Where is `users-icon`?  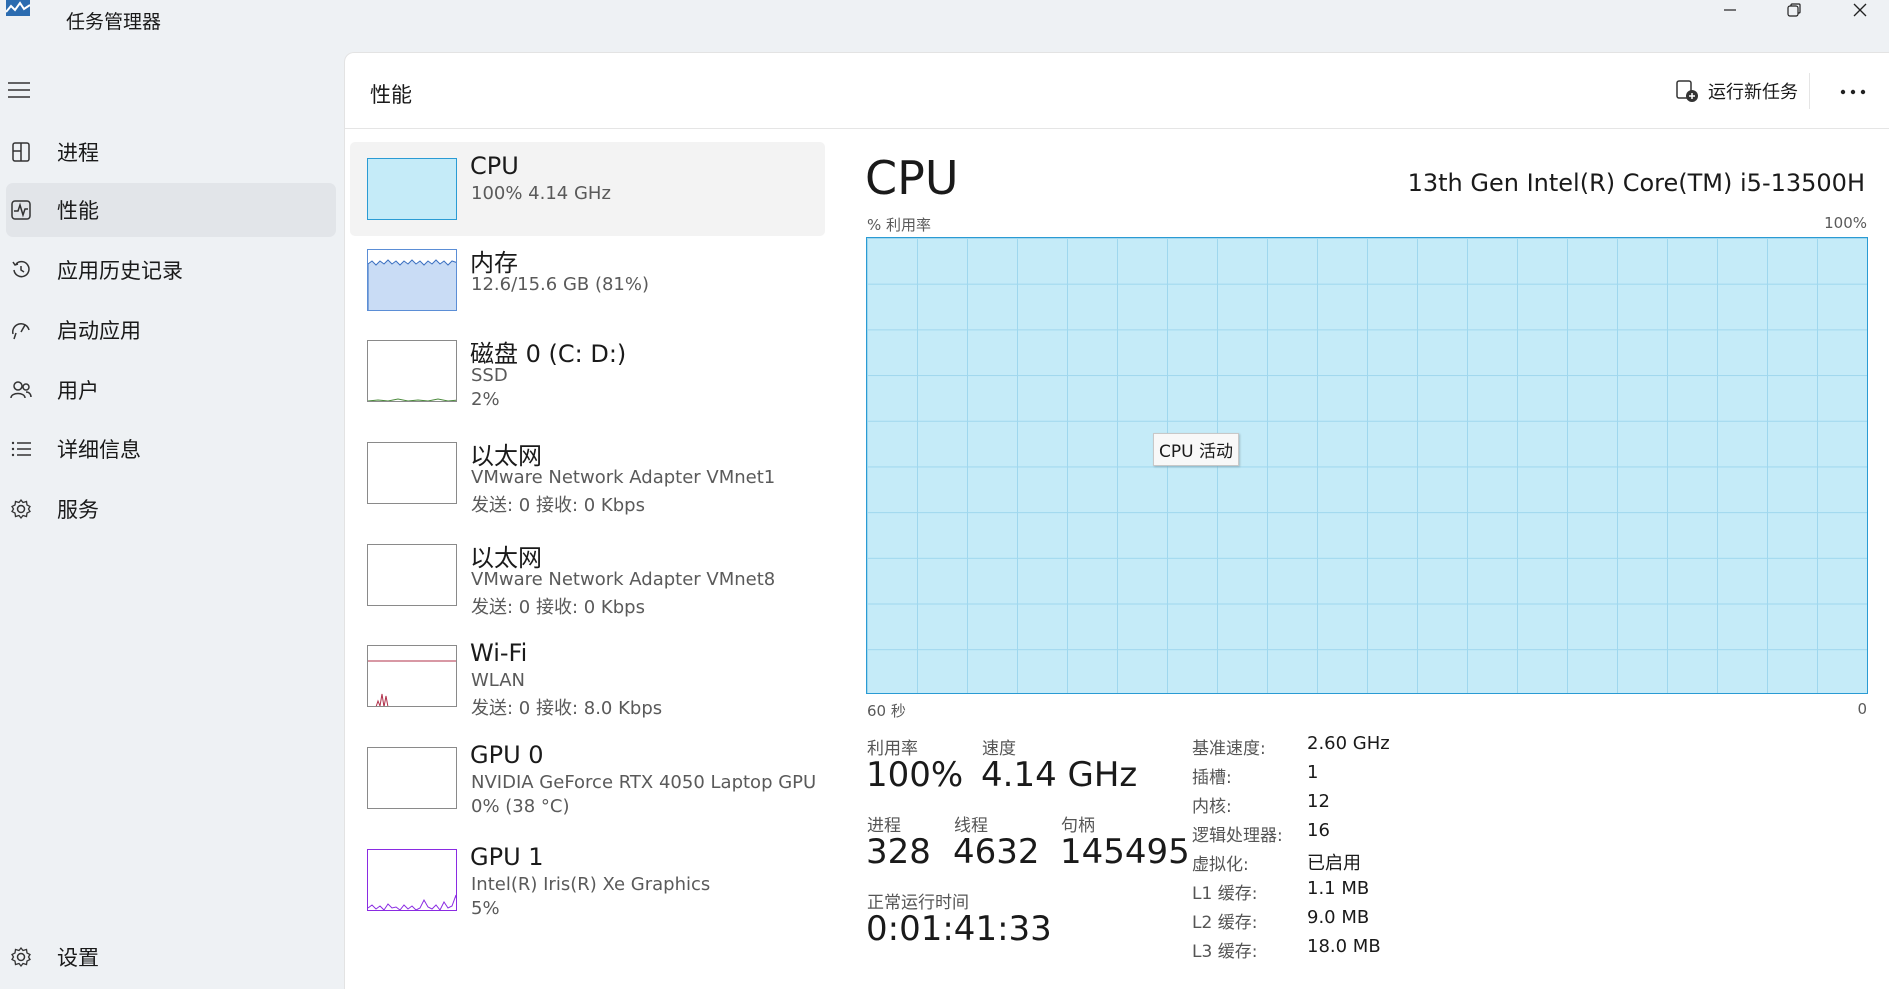
users-icon is located at coordinates (21, 390).